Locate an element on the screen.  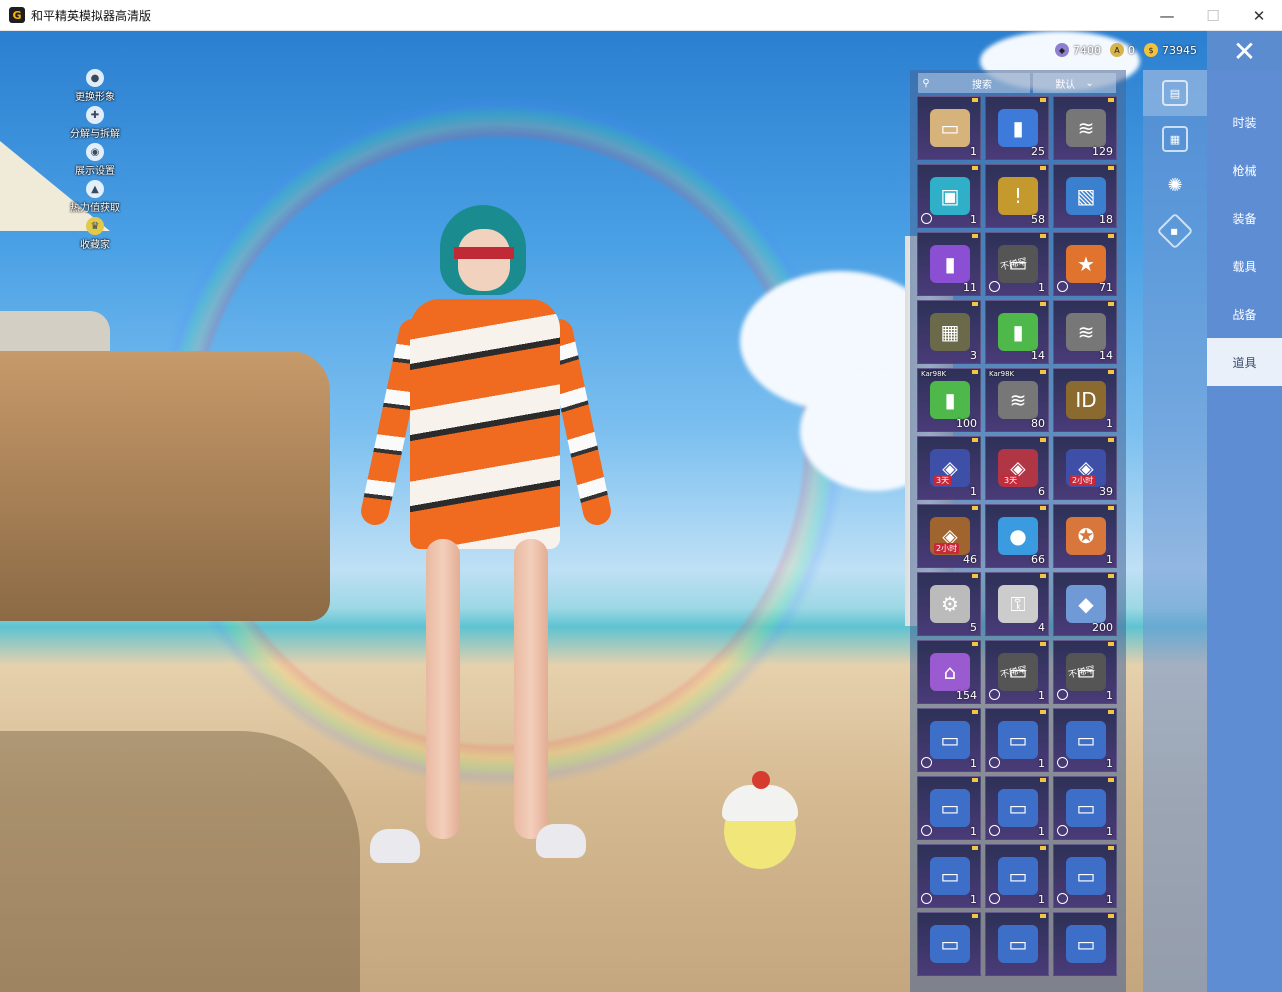
left-menu-label: 热力值获取 is located at coordinates (95, 208).